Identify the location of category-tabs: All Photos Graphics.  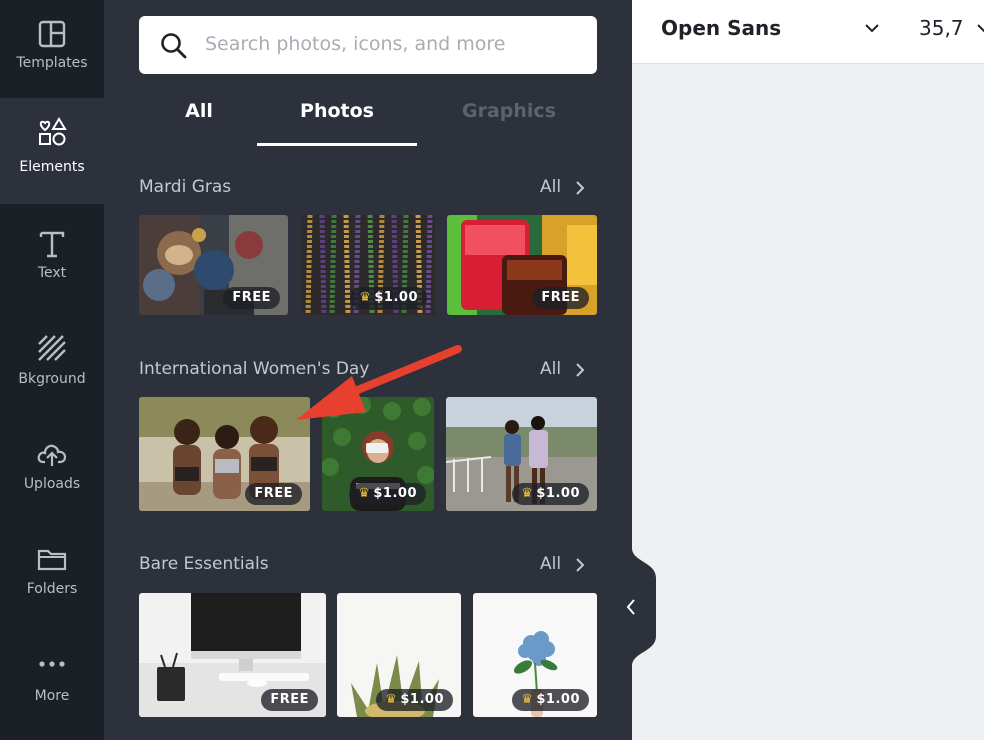
(368, 123).